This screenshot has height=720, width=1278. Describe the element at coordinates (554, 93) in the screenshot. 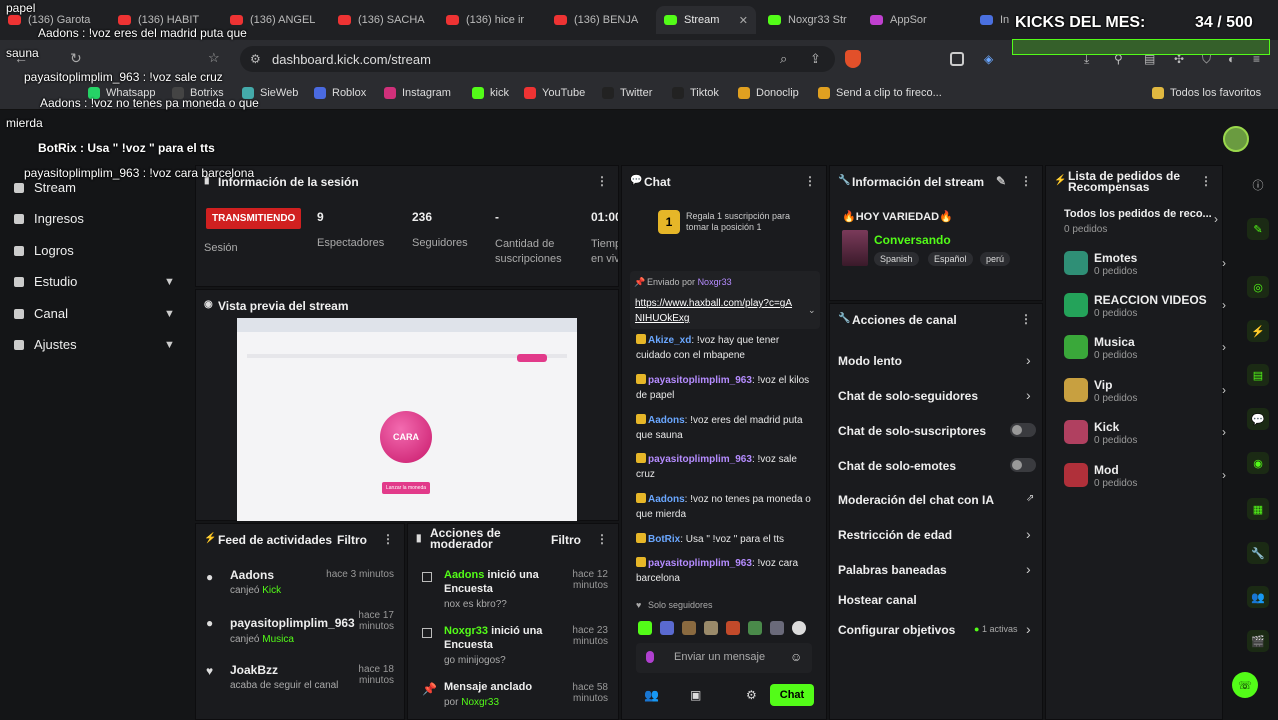

I see `bookmark-item: YouTube` at that location.